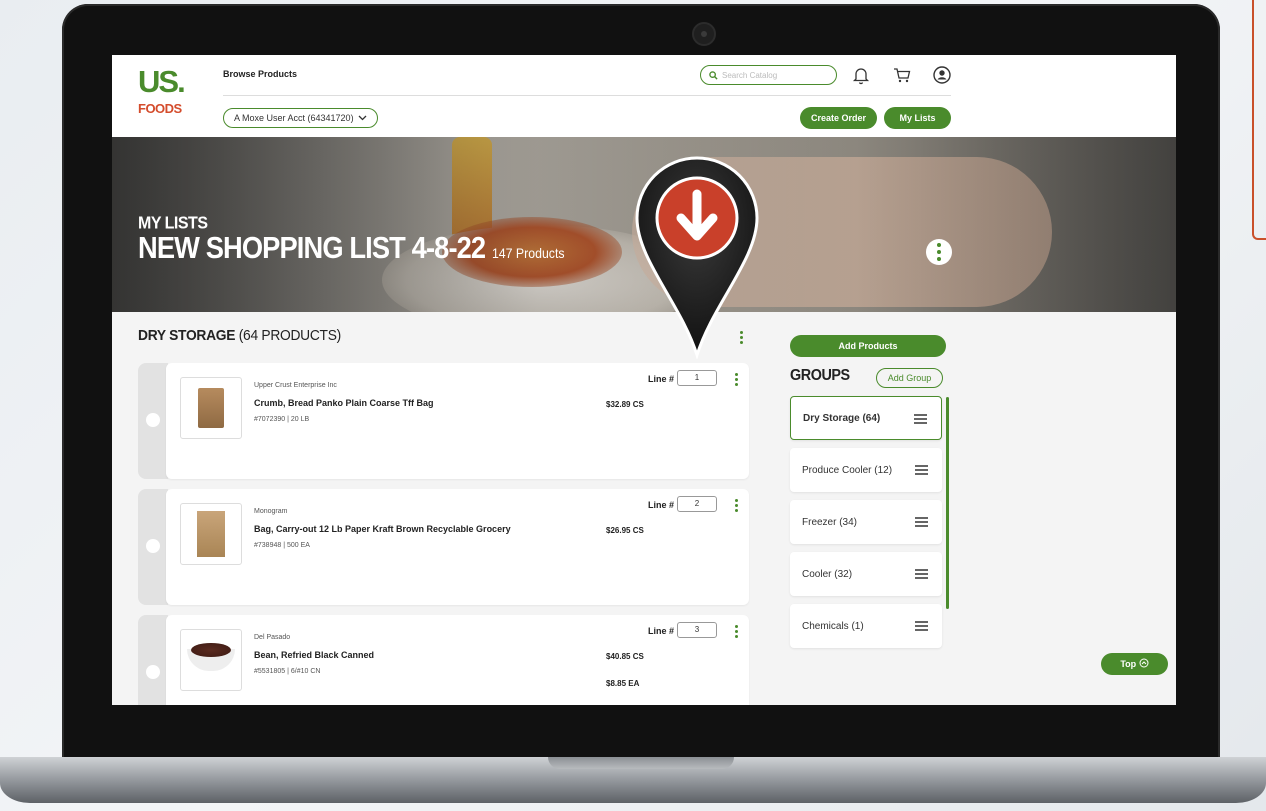 This screenshot has height=811, width=1266. Describe the element at coordinates (866, 522) in the screenshot. I see `group-item-freezer: Freezer (34)` at that location.